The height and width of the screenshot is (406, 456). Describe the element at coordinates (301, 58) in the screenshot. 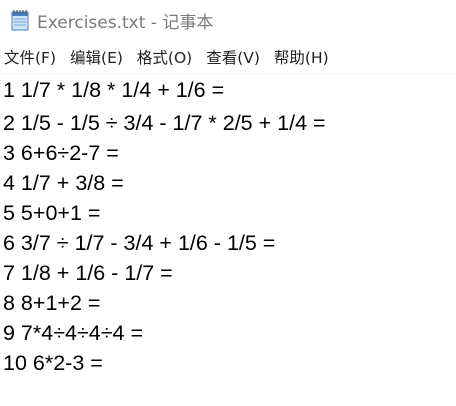

I see `menu-help: 帮助(H)` at that location.